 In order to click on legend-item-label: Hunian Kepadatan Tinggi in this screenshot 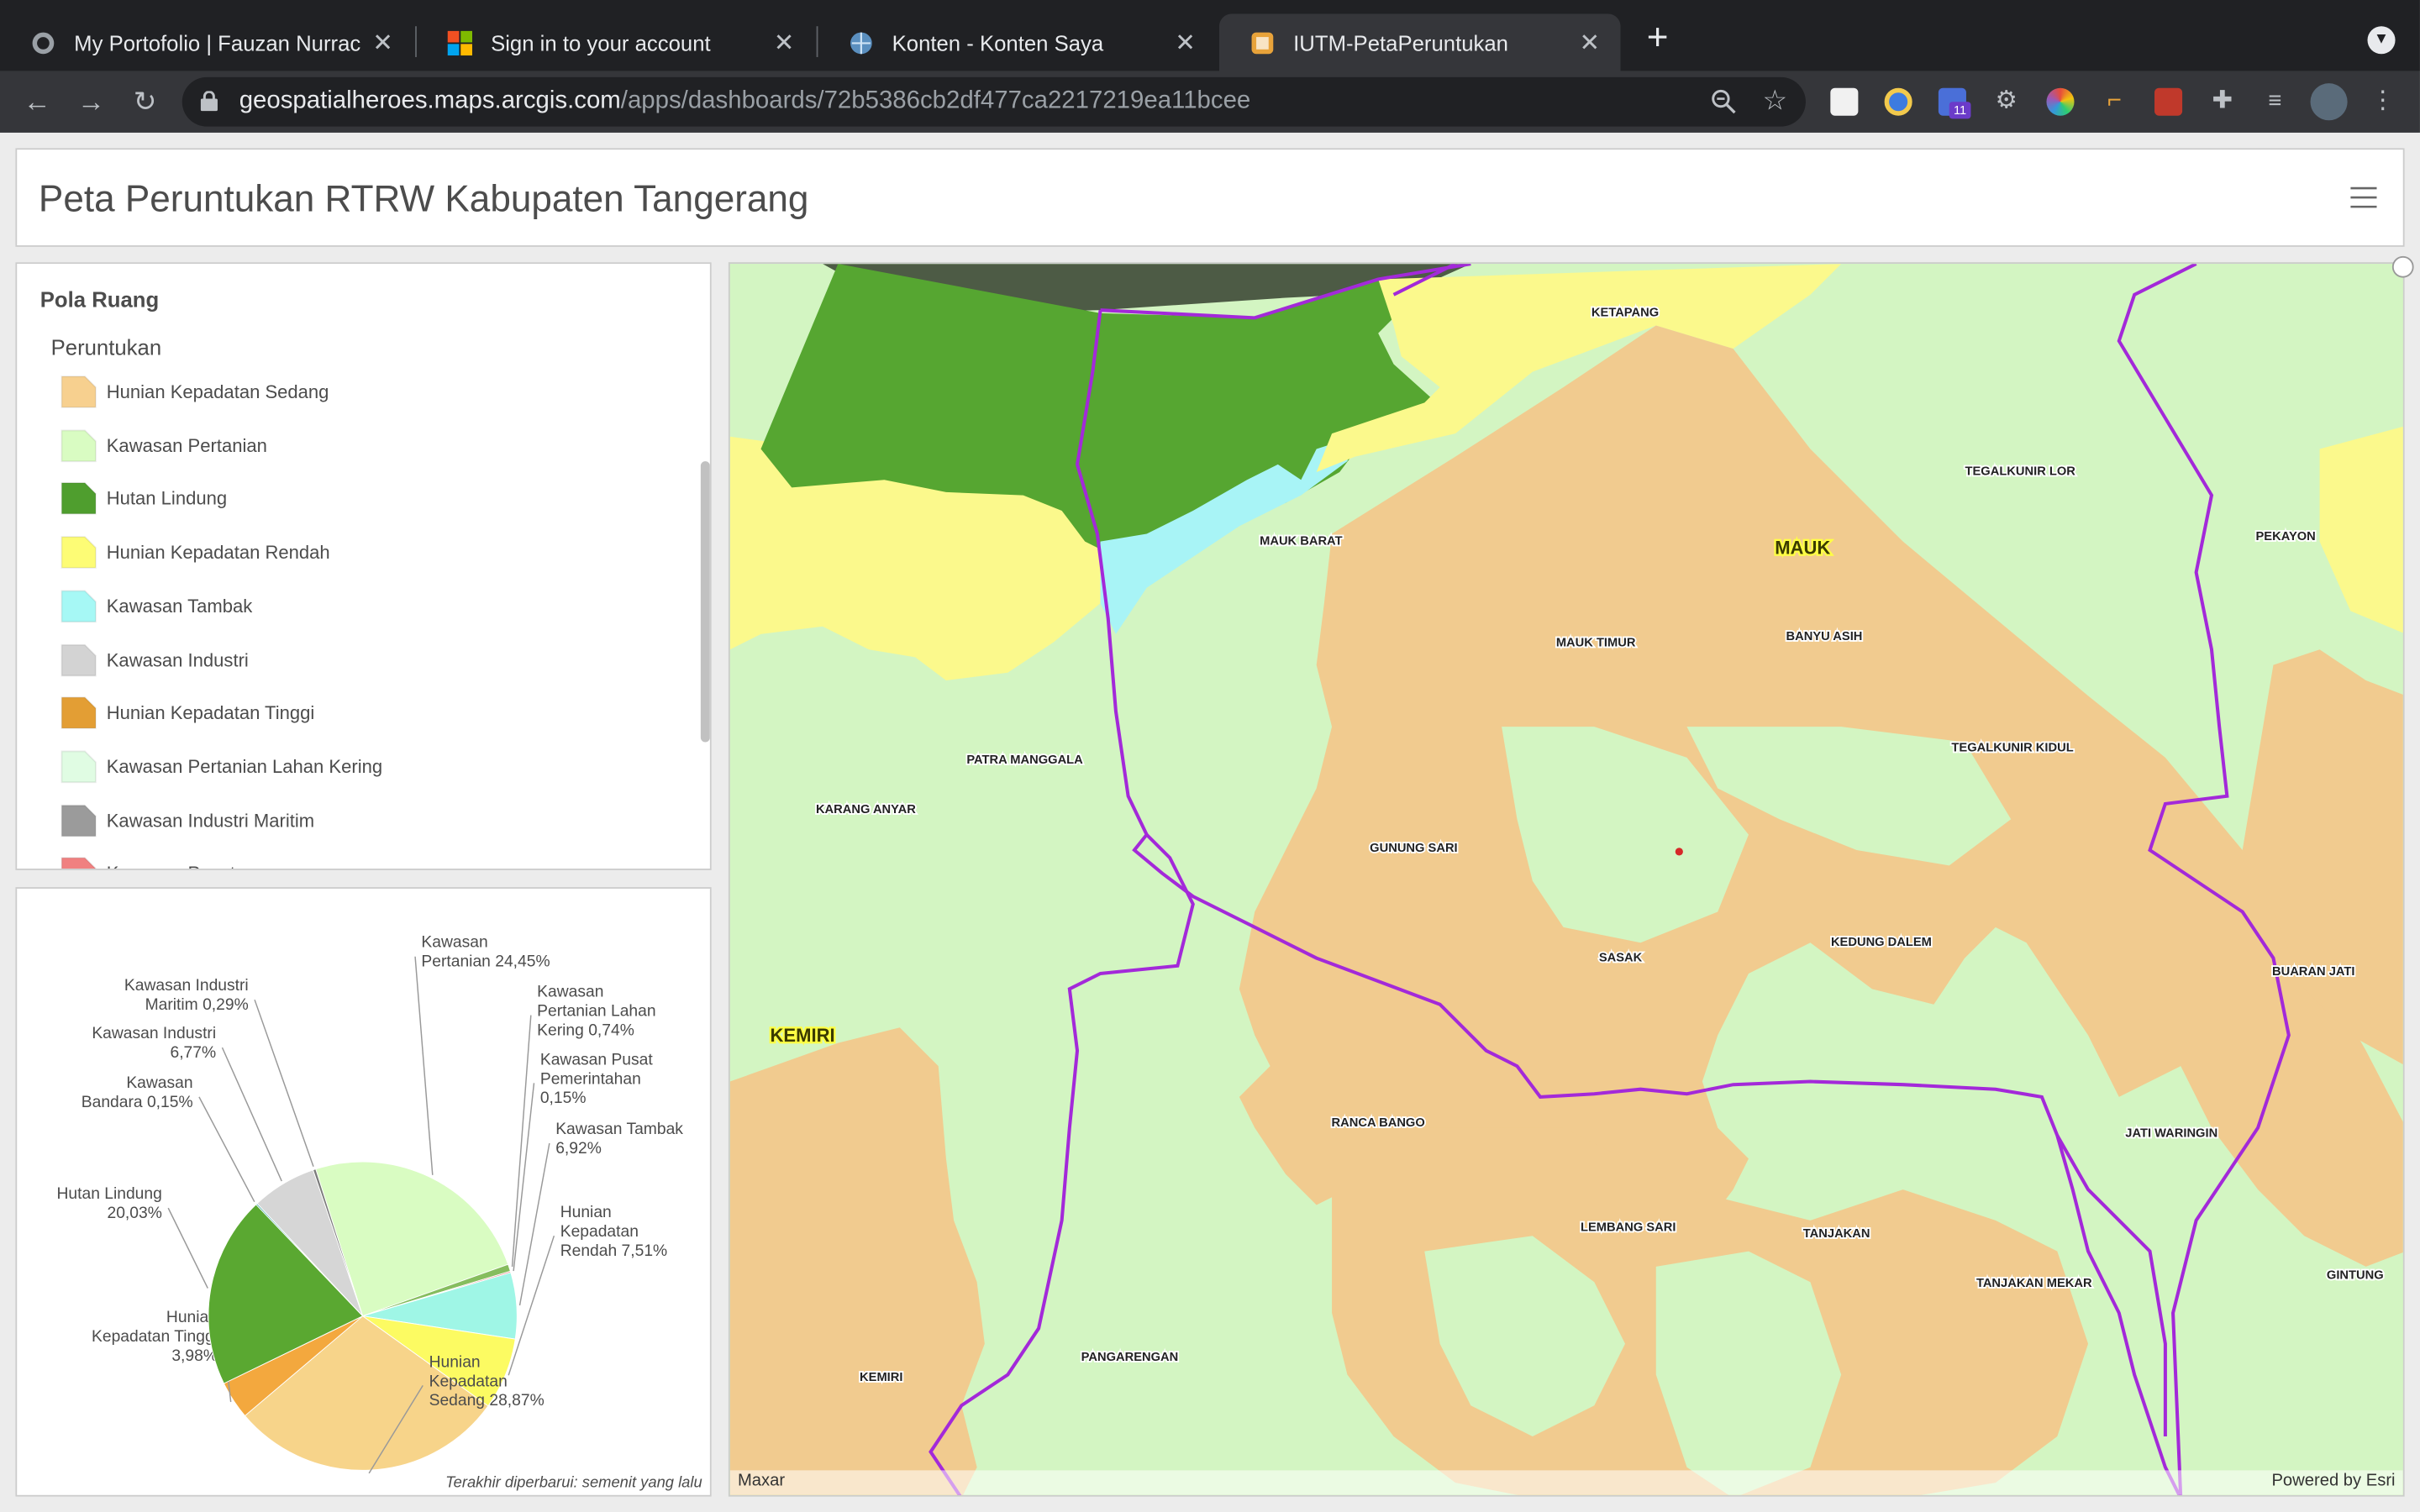, I will do `click(210, 713)`.